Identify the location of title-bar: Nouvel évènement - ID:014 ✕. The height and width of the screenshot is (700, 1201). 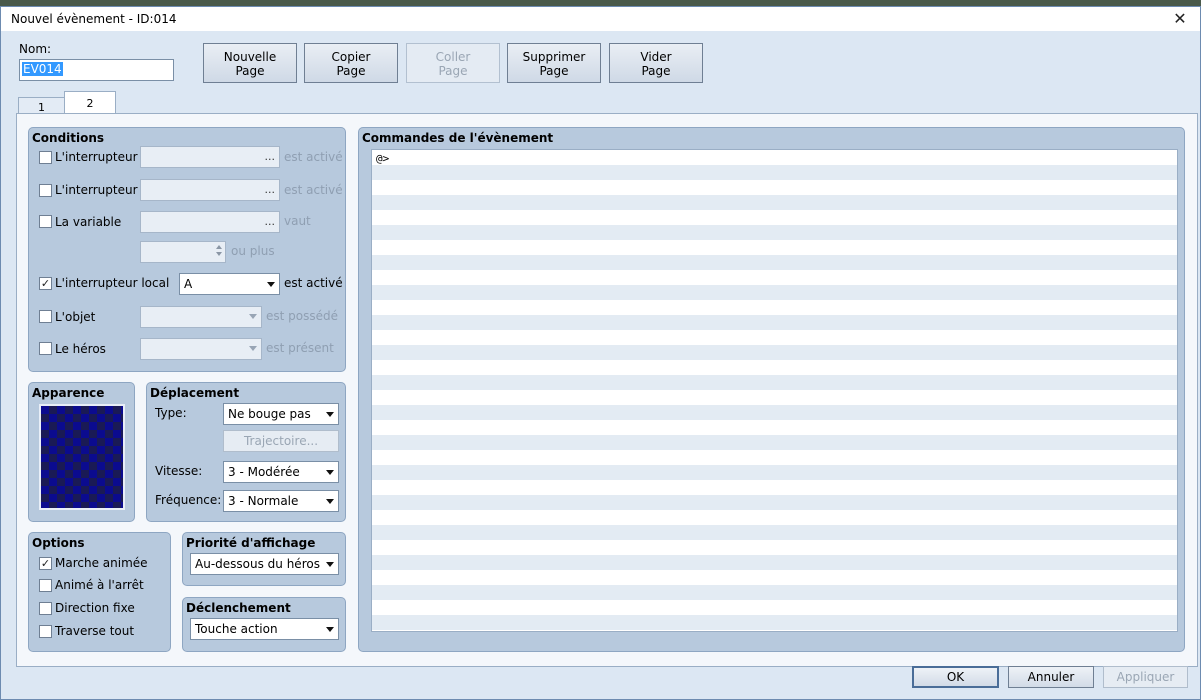
(600, 19).